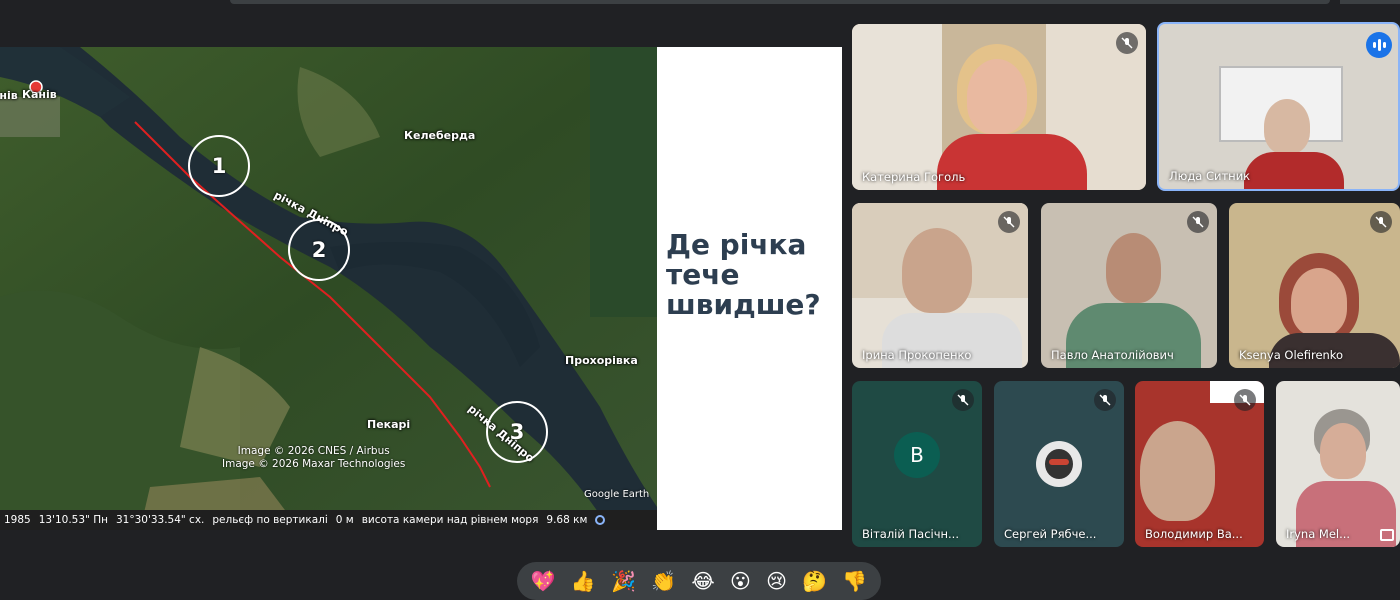 The height and width of the screenshot is (600, 1400). Describe the element at coordinates (1291, 355) in the screenshot. I see `participant-name: Ksenya Olefirenko` at that location.